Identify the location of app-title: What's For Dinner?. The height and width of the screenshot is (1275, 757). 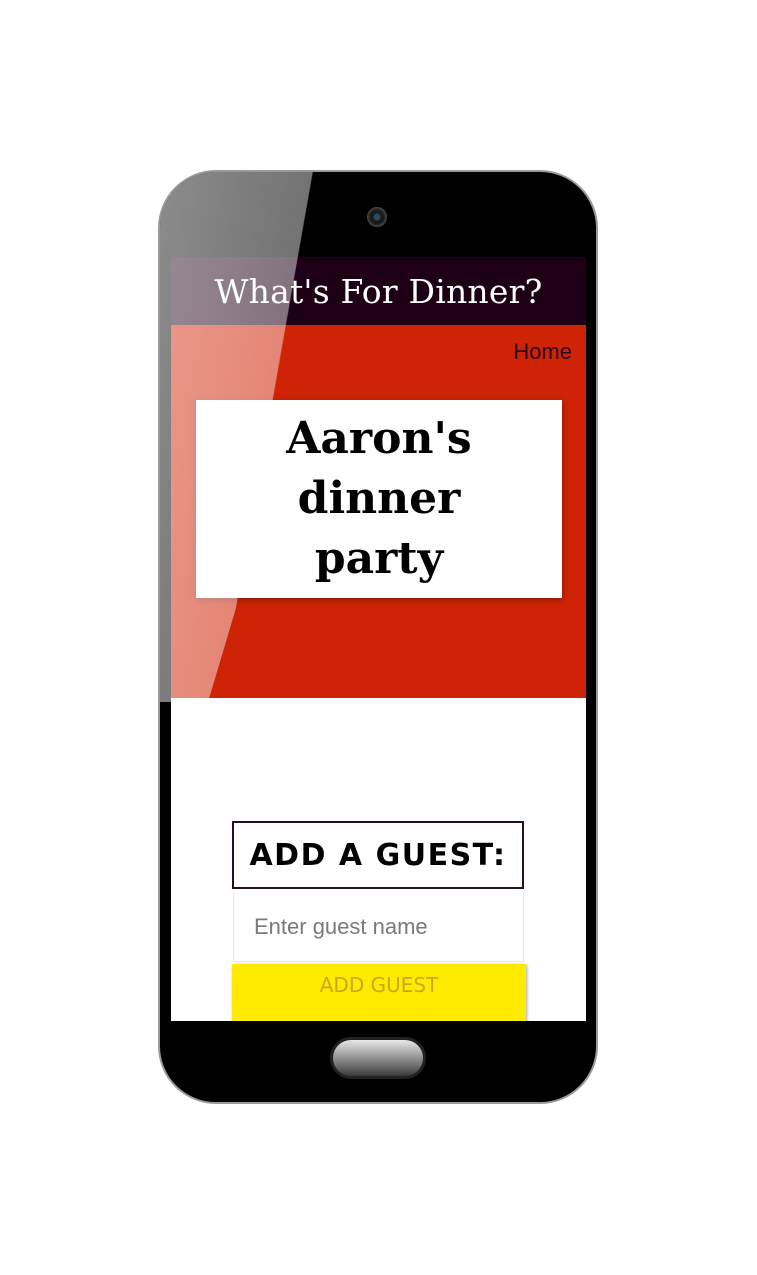
(378, 291).